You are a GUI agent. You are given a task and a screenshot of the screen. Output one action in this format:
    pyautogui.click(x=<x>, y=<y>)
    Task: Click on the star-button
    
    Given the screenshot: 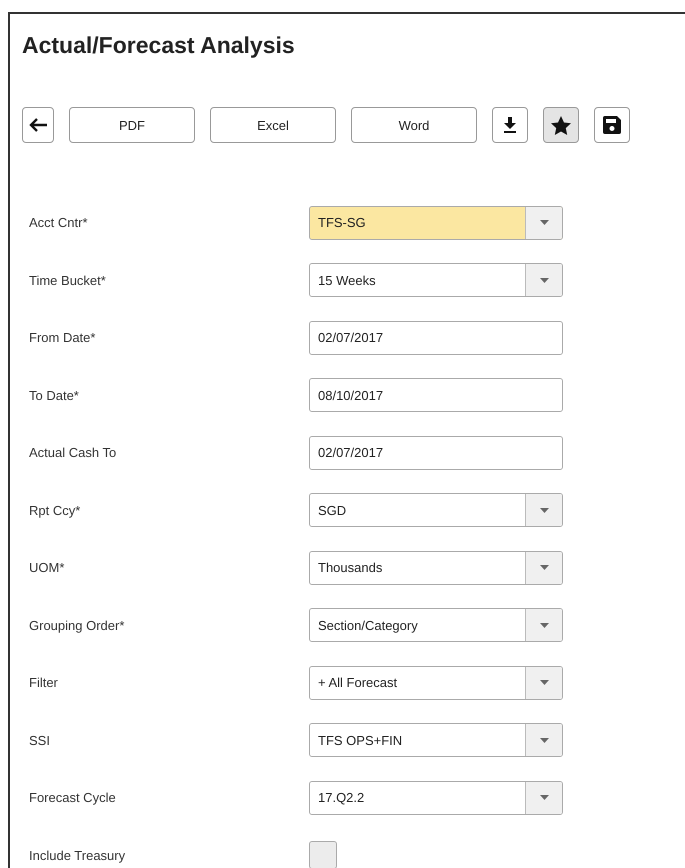 What is the action you would take?
    pyautogui.click(x=561, y=125)
    